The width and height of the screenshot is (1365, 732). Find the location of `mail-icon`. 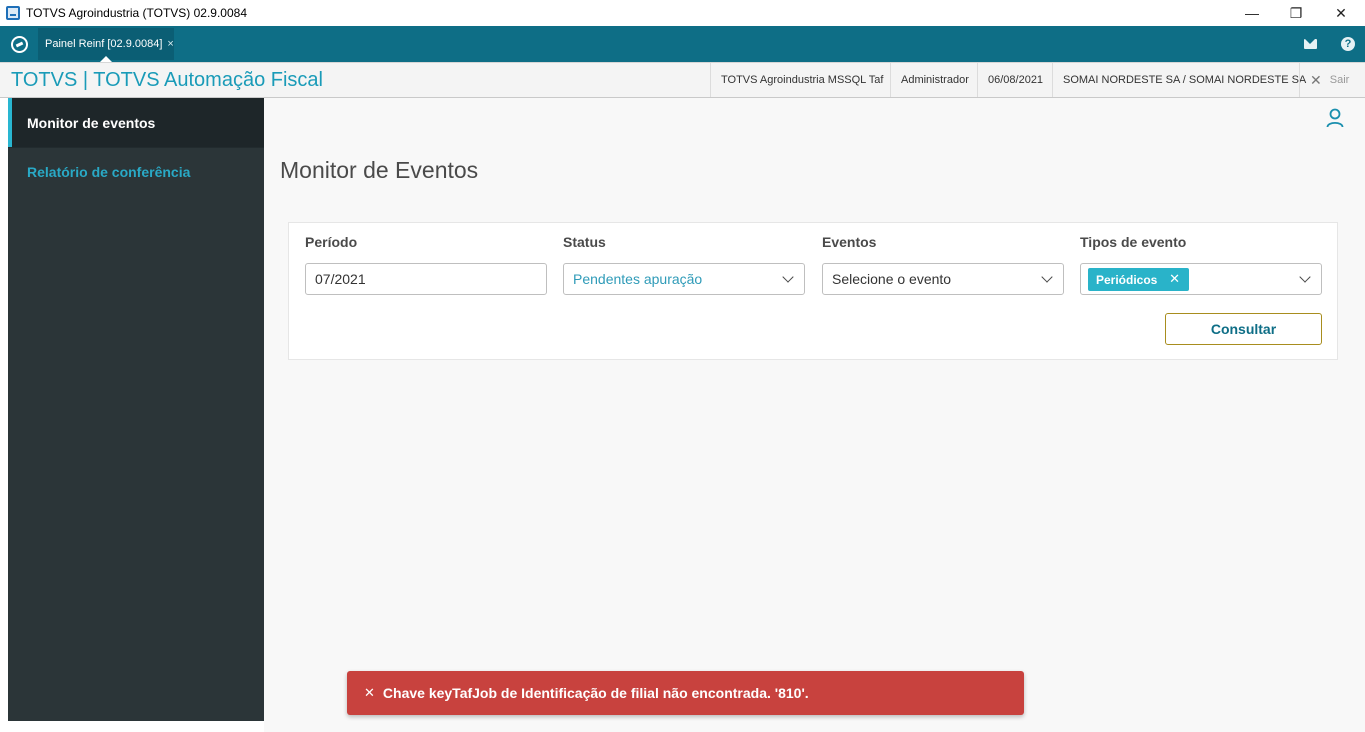

mail-icon is located at coordinates (1310, 44).